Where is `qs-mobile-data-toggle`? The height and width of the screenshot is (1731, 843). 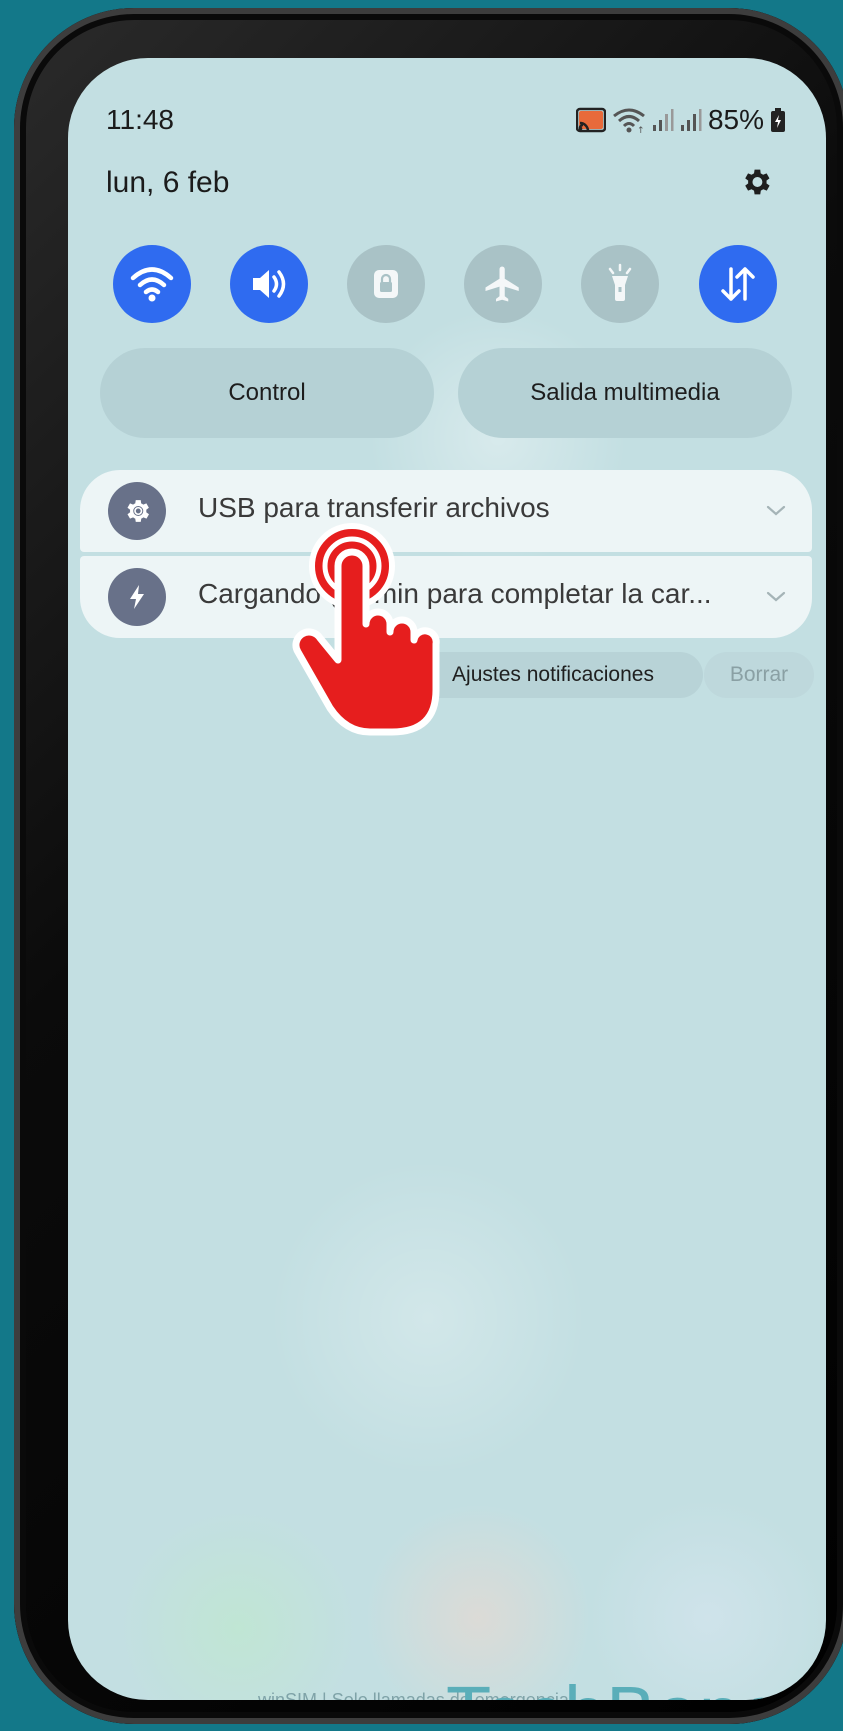
qs-mobile-data-toggle is located at coordinates (738, 284).